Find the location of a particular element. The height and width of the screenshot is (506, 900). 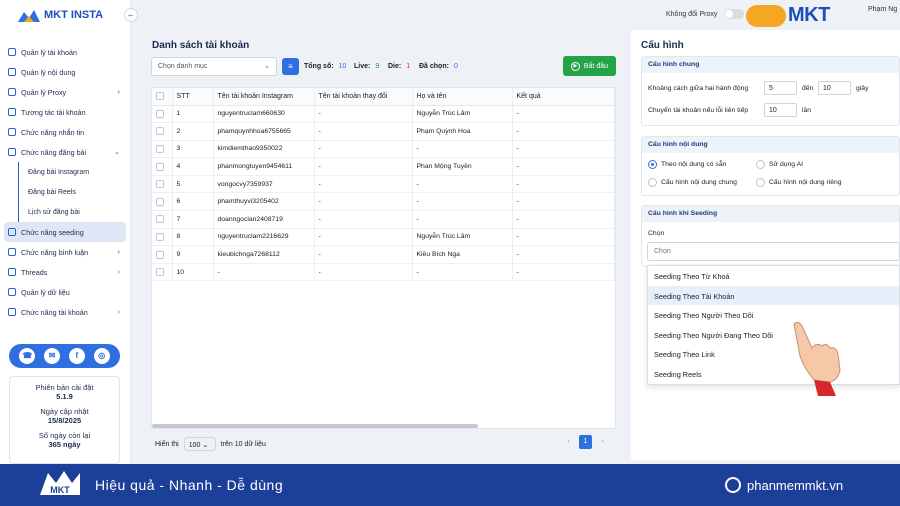

table-row: 9 kieubichnga7268112- Kiều Bích Nga - is located at coordinates (383, 254).